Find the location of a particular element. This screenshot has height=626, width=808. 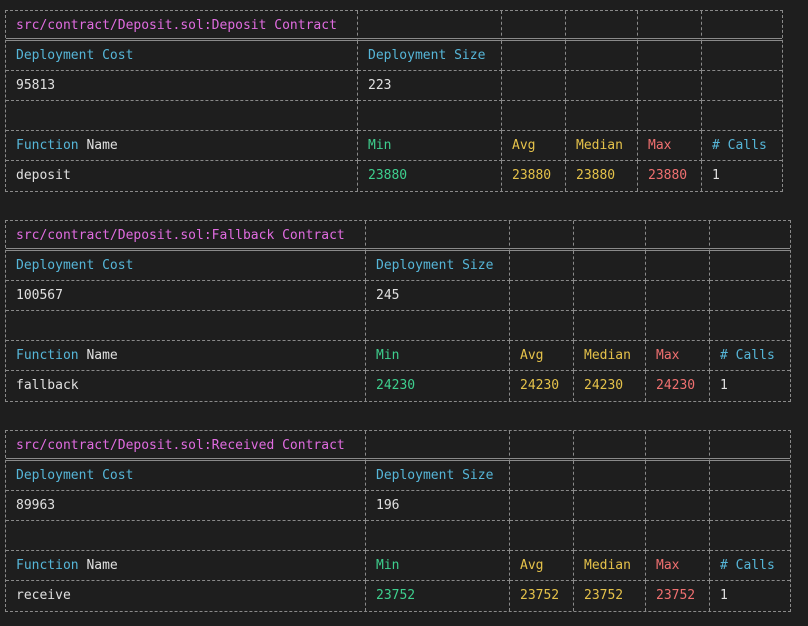

median-header: Median is located at coordinates (610, 356).